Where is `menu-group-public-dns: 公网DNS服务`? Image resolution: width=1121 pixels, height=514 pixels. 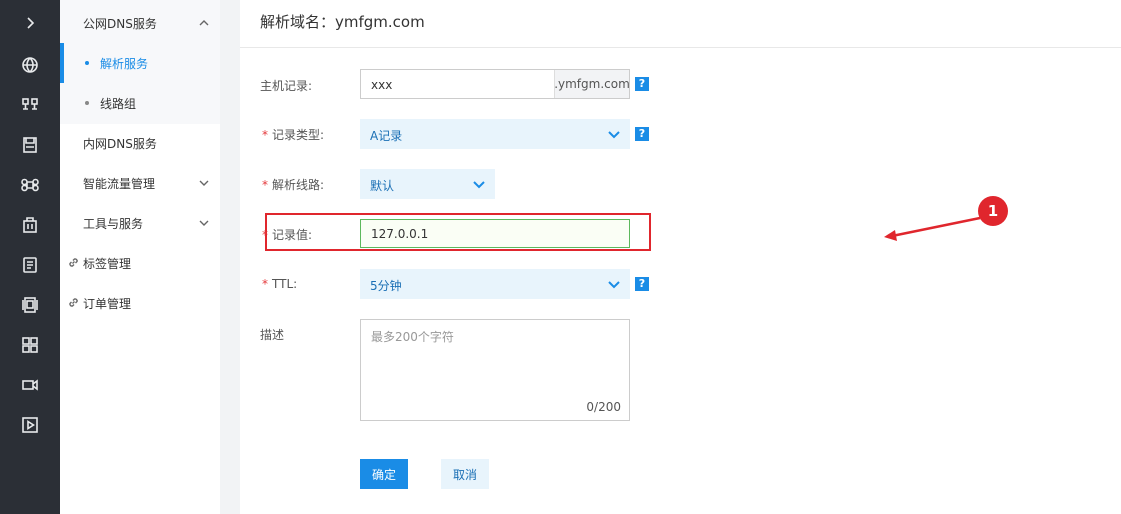 menu-group-public-dns: 公网DNS服务 is located at coordinates (140, 23).